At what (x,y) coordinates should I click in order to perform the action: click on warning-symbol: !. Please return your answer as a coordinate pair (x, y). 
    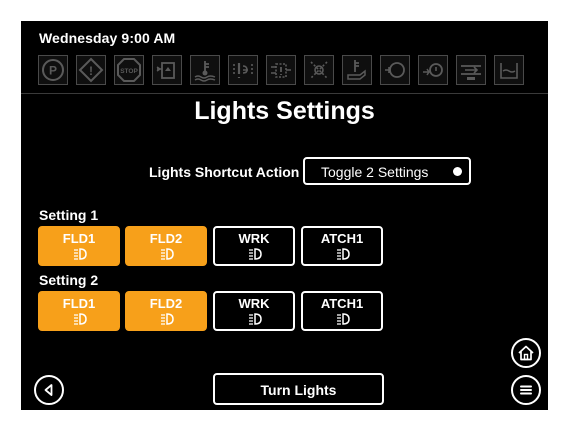
    Looking at the image, I should click on (91, 71).